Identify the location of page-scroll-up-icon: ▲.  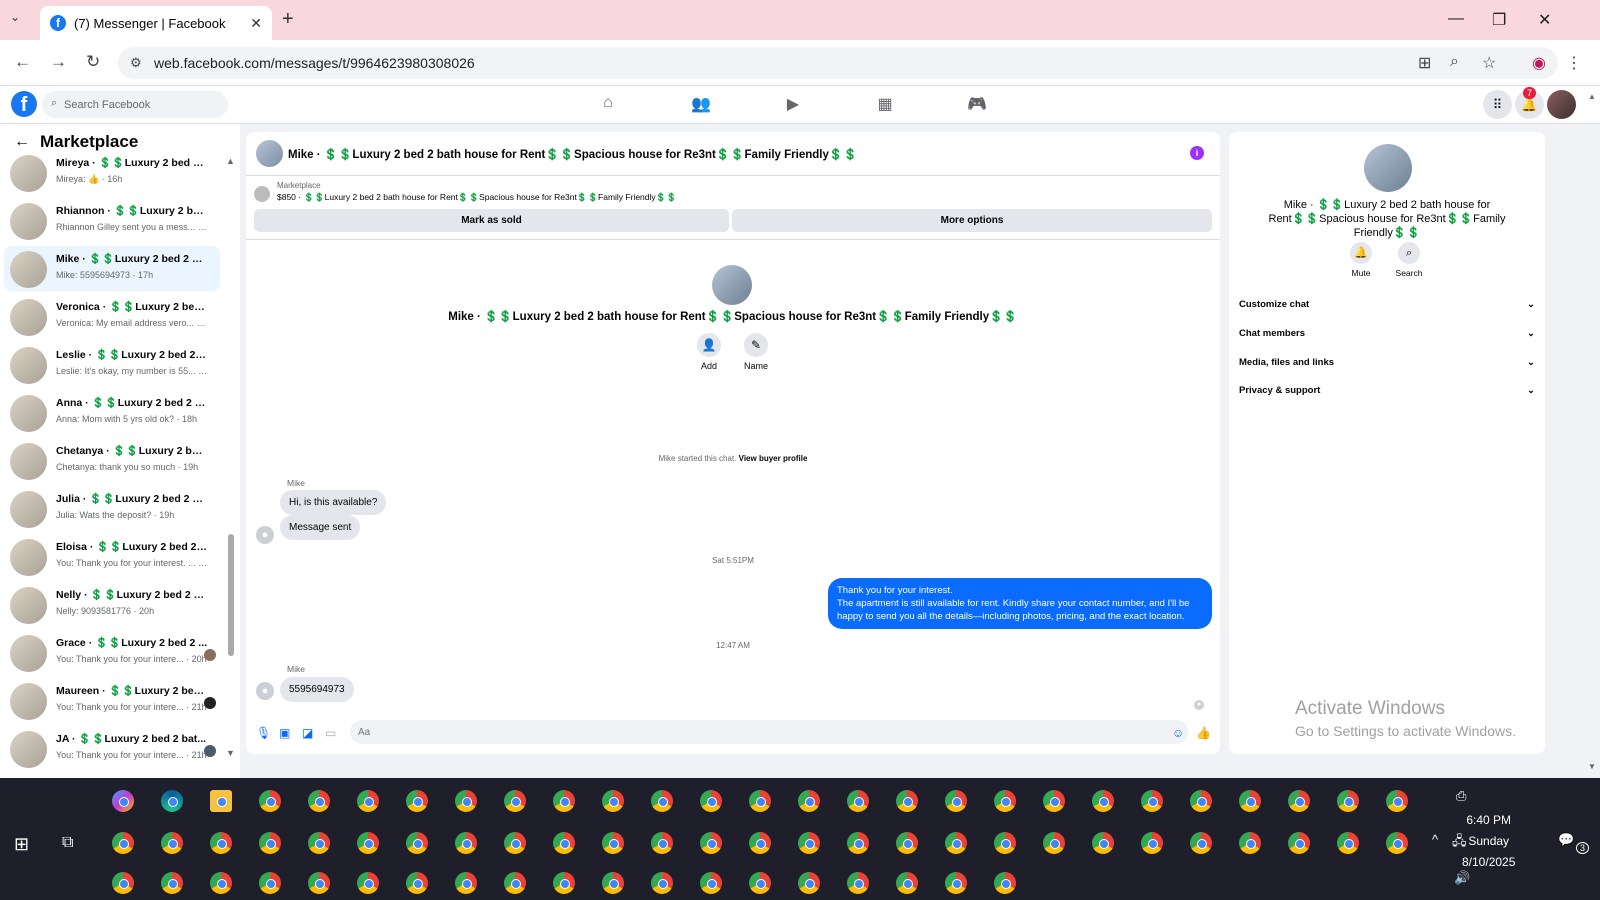
(1592, 96).